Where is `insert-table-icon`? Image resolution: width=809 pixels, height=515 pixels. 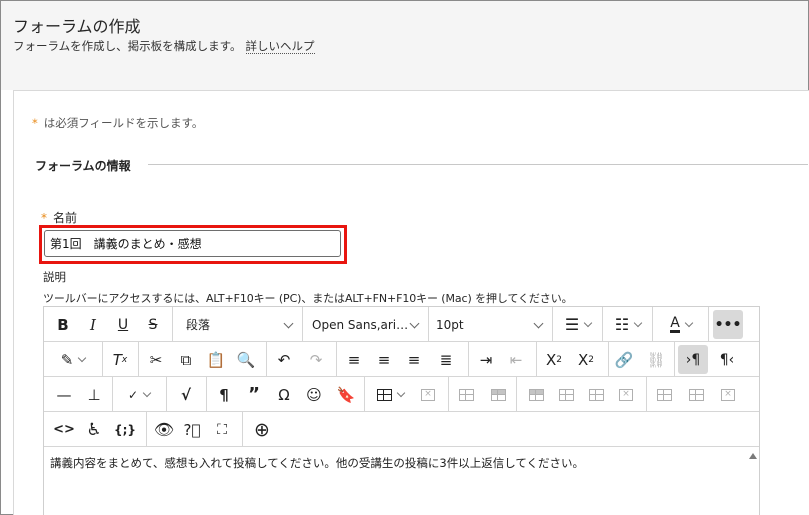
insert-table-icon is located at coordinates (390, 394).